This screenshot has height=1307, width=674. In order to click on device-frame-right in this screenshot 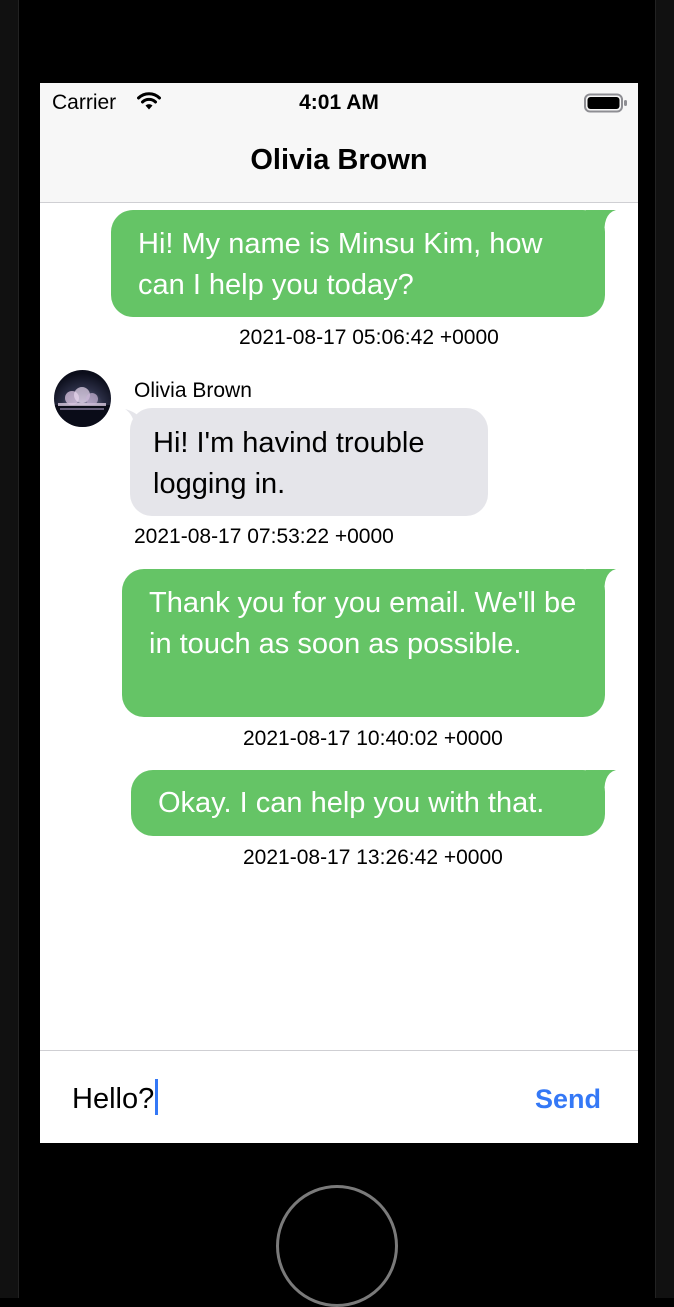, I will do `click(664, 649)`.